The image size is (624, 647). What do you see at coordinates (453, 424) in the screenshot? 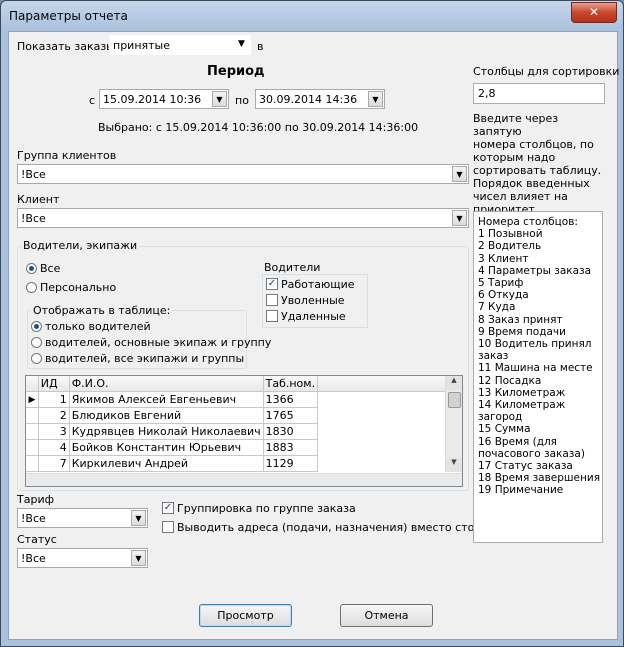
I see `table-vertical-scrollbar: ▲ ▼` at bounding box center [453, 424].